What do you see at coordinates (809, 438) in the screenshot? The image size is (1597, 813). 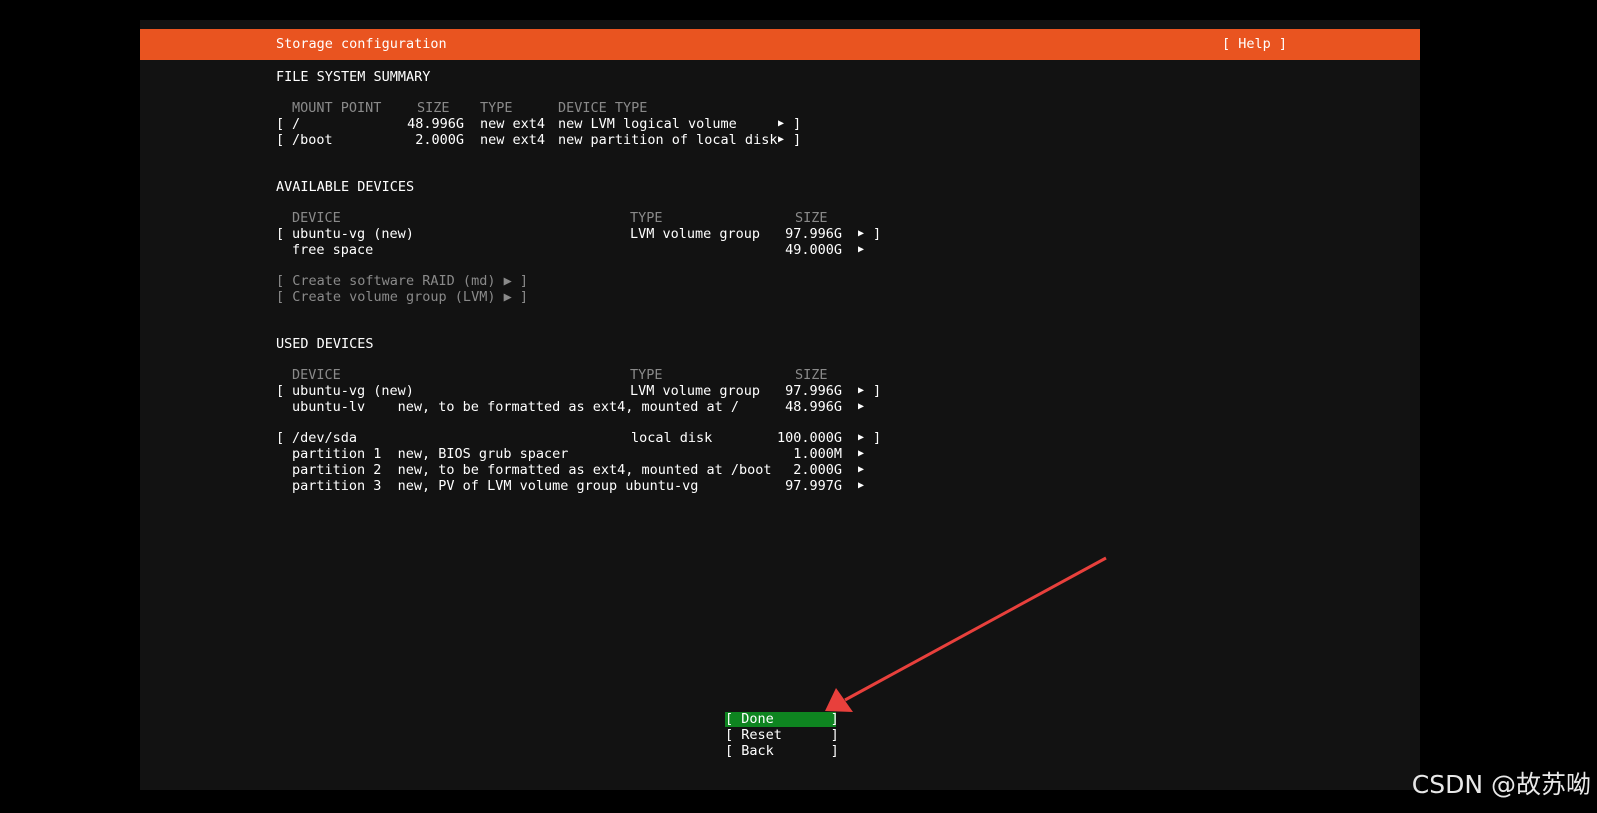 I see `size: 100.000G` at bounding box center [809, 438].